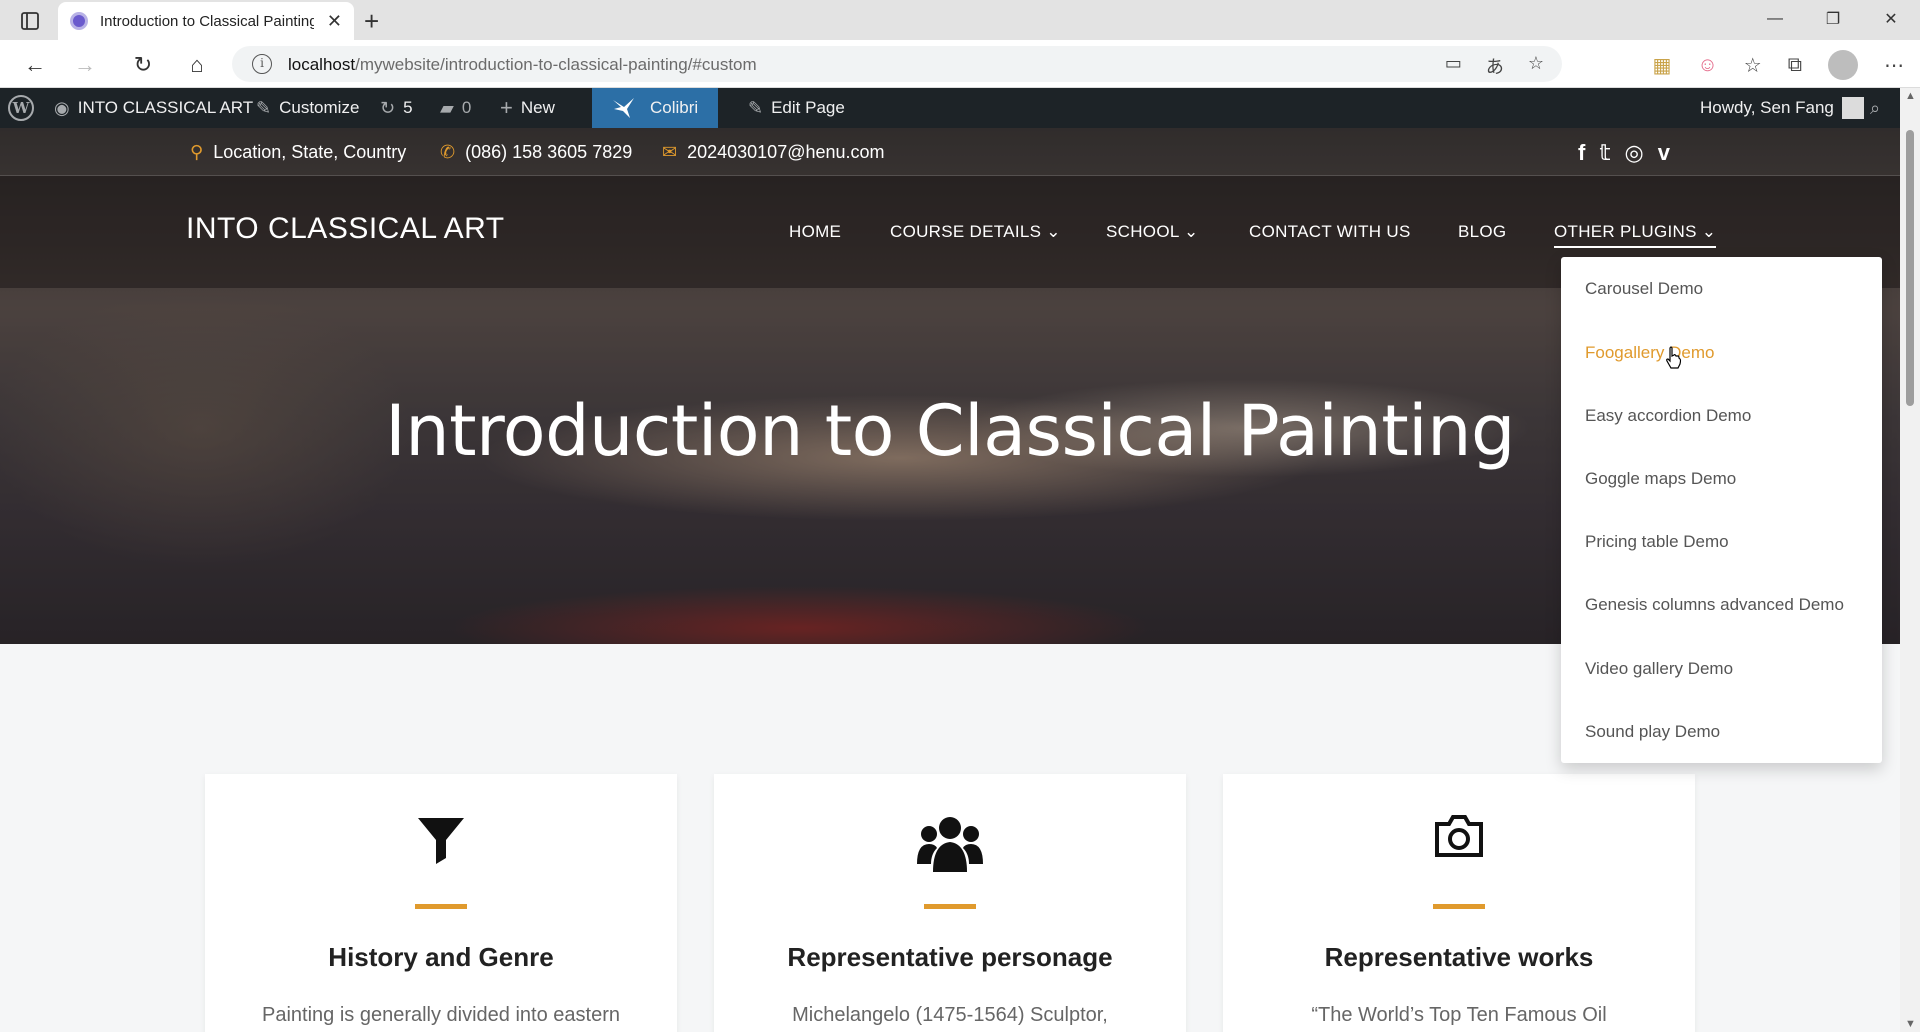  I want to click on back-icon: ←, so click(35, 65).